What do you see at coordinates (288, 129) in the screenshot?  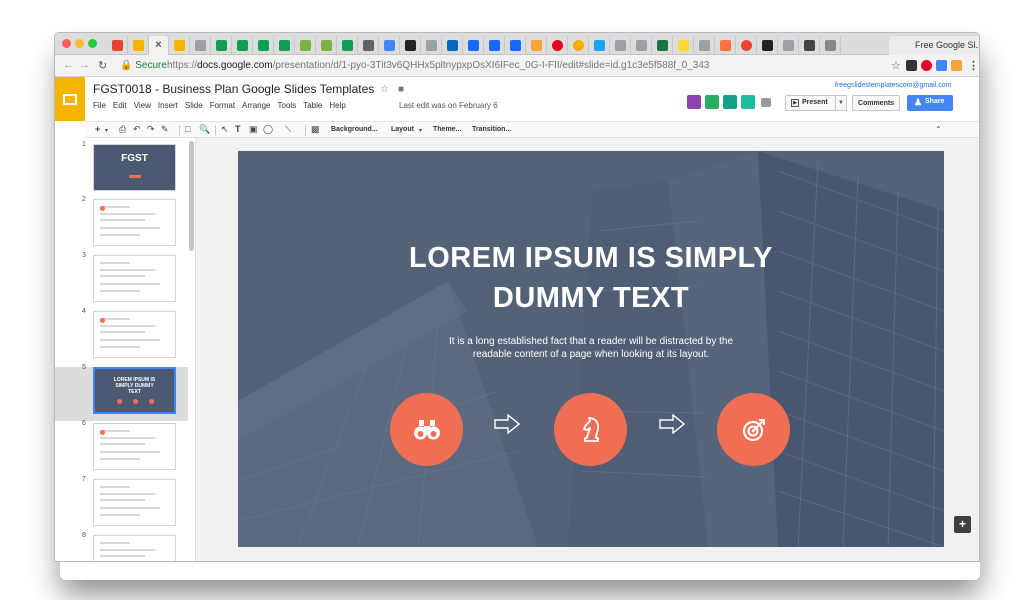 I see `line-icon: ⟍` at bounding box center [288, 129].